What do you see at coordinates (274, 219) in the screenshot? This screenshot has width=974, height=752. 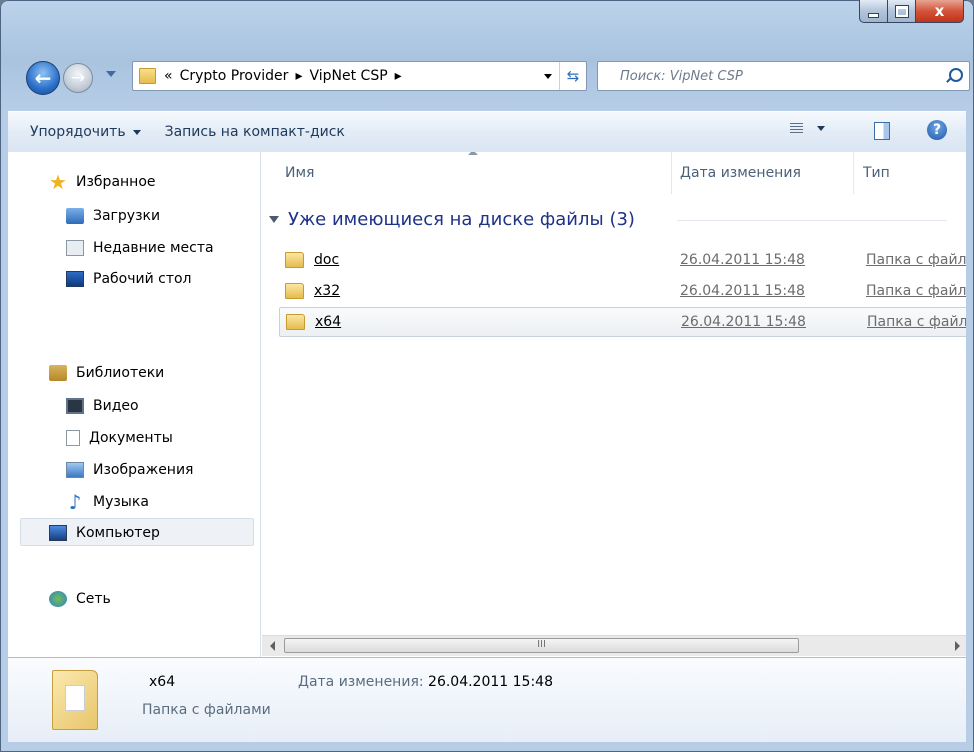 I see `collapse-triangle-icon` at bounding box center [274, 219].